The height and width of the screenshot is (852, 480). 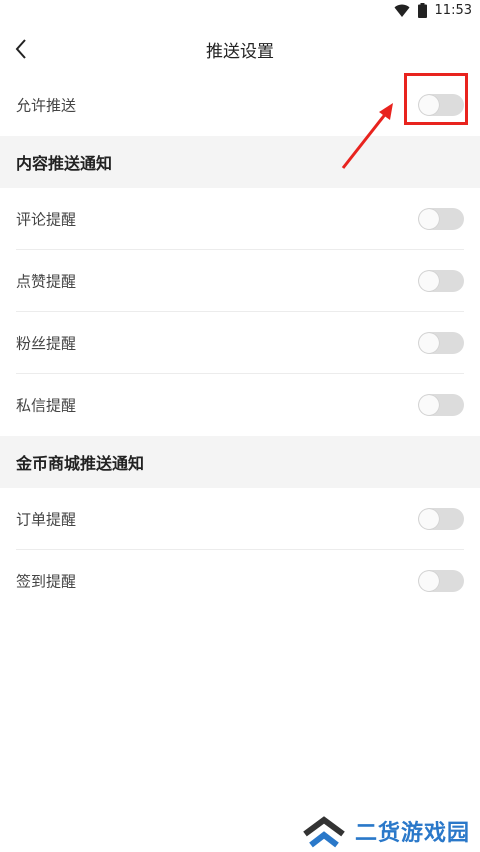 What do you see at coordinates (46, 405) in the screenshot?
I see `setting-label: 私信提醒` at bounding box center [46, 405].